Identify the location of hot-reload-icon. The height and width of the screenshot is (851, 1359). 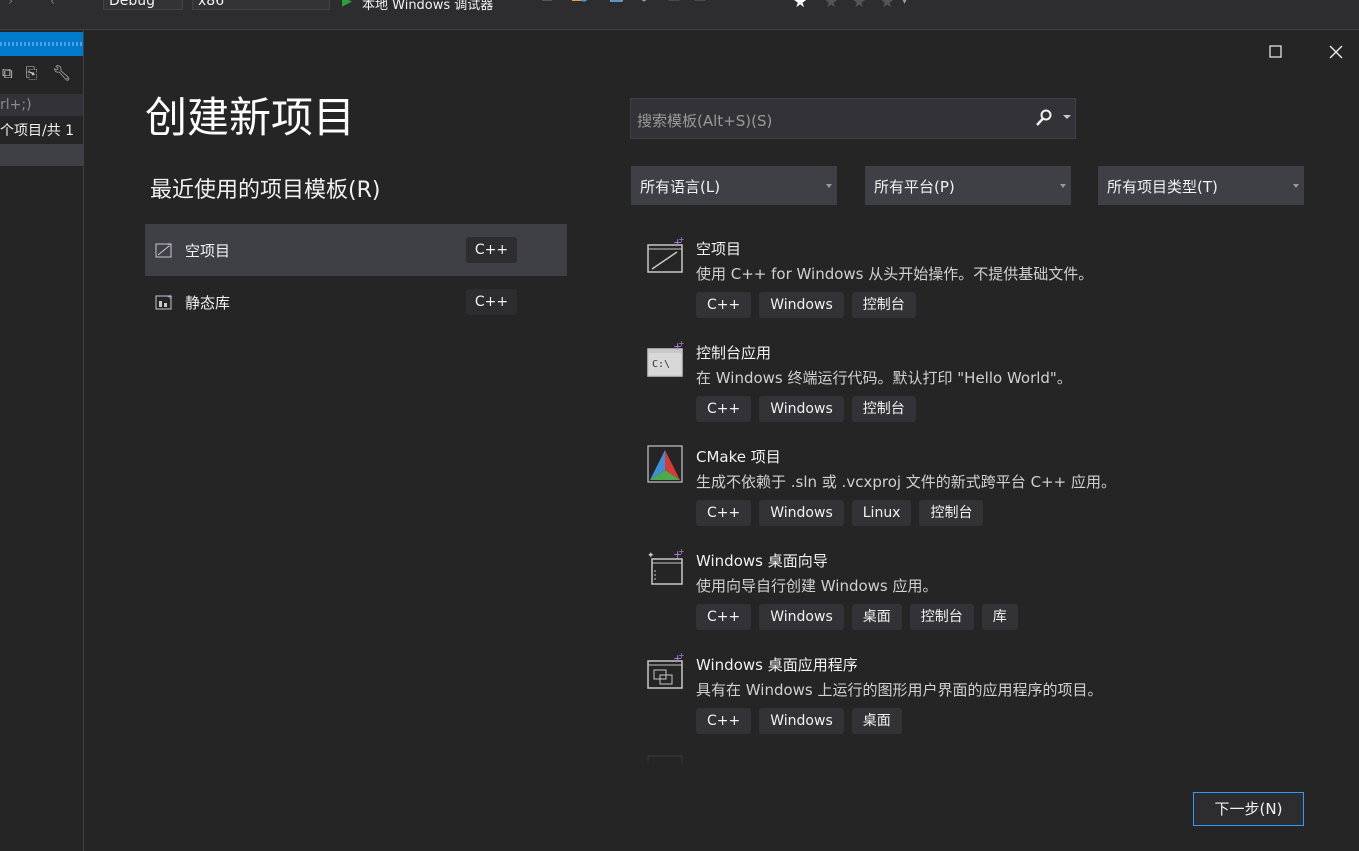
(547, 4).